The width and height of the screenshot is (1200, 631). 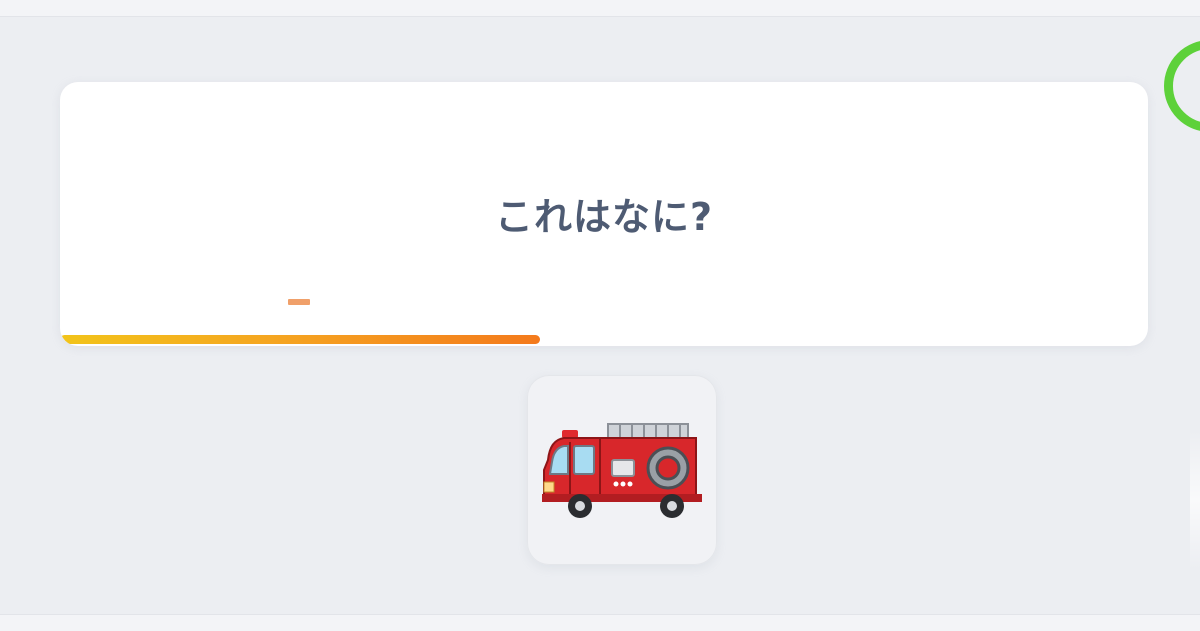 I want to click on side-glint, so click(x=1195, y=500).